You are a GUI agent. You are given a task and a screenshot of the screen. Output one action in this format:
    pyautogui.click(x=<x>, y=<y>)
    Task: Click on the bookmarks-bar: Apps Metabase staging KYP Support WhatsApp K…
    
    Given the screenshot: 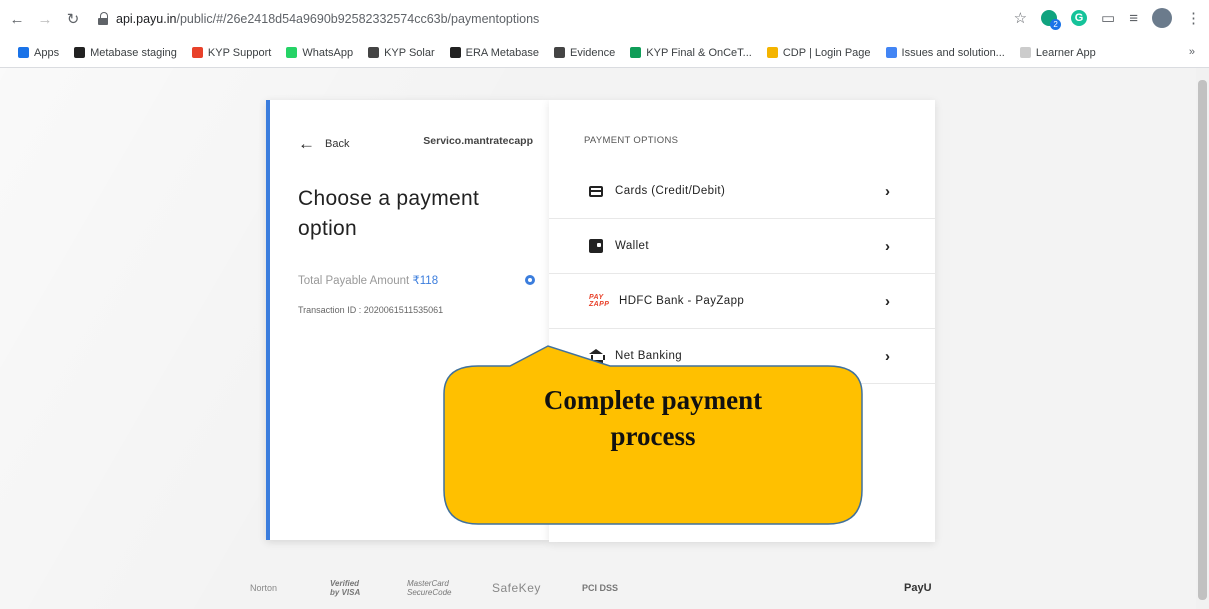 What is the action you would take?
    pyautogui.click(x=604, y=53)
    